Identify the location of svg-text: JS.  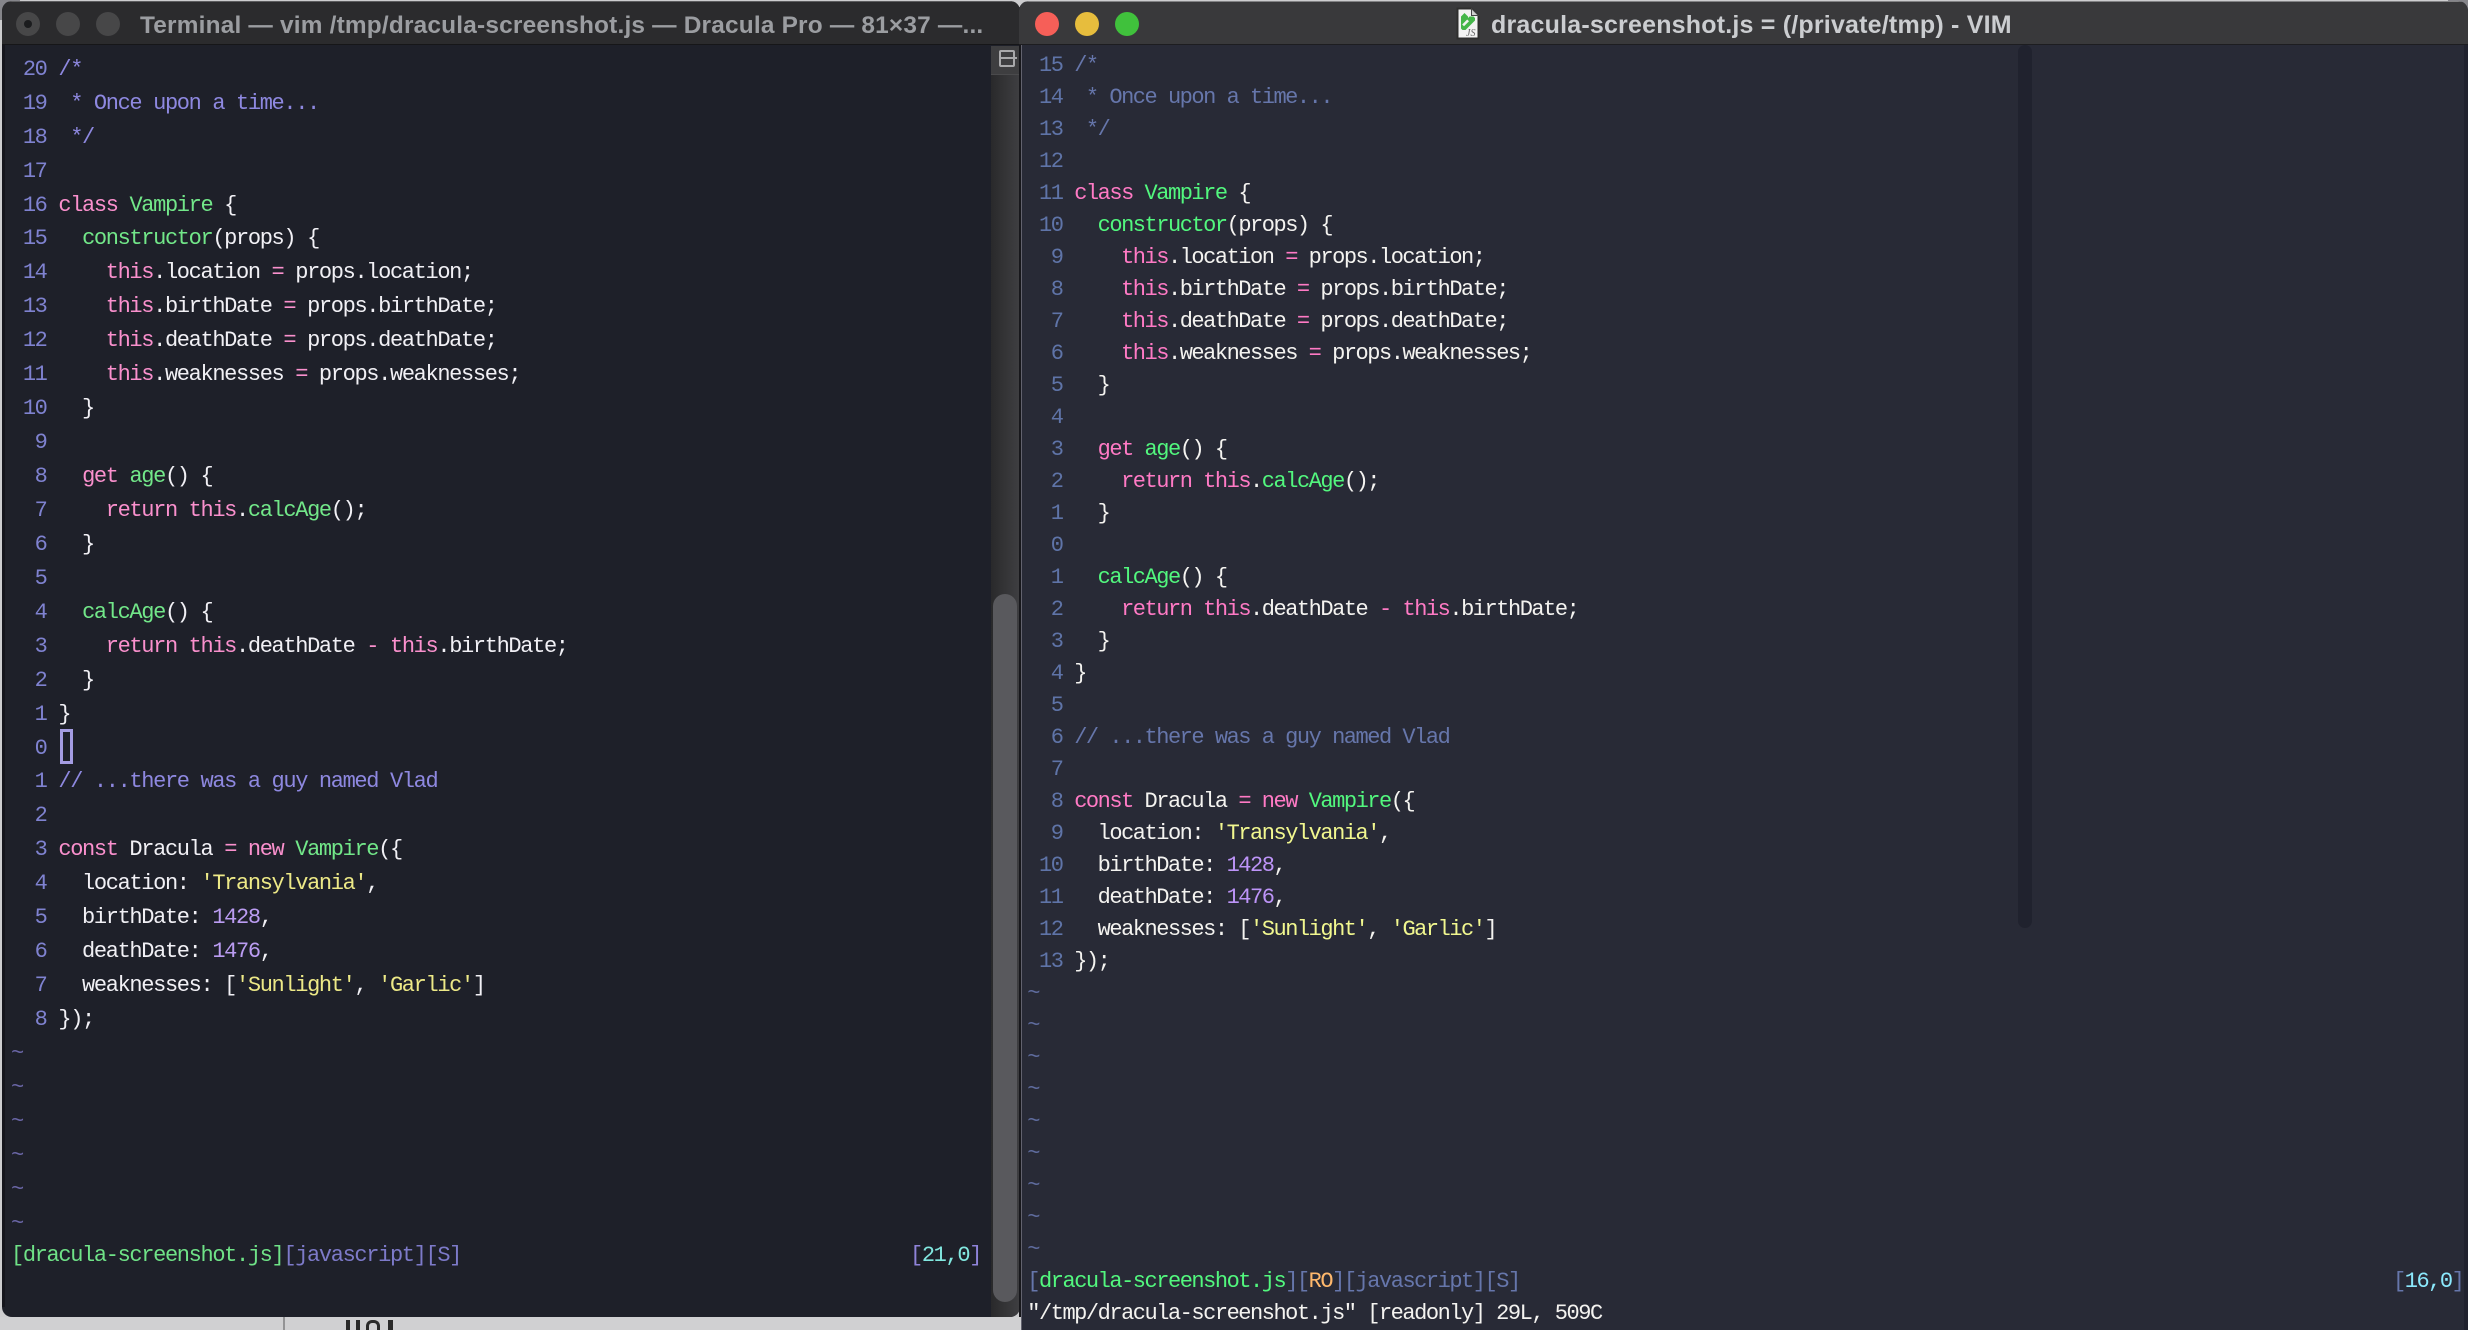
(1470, 33).